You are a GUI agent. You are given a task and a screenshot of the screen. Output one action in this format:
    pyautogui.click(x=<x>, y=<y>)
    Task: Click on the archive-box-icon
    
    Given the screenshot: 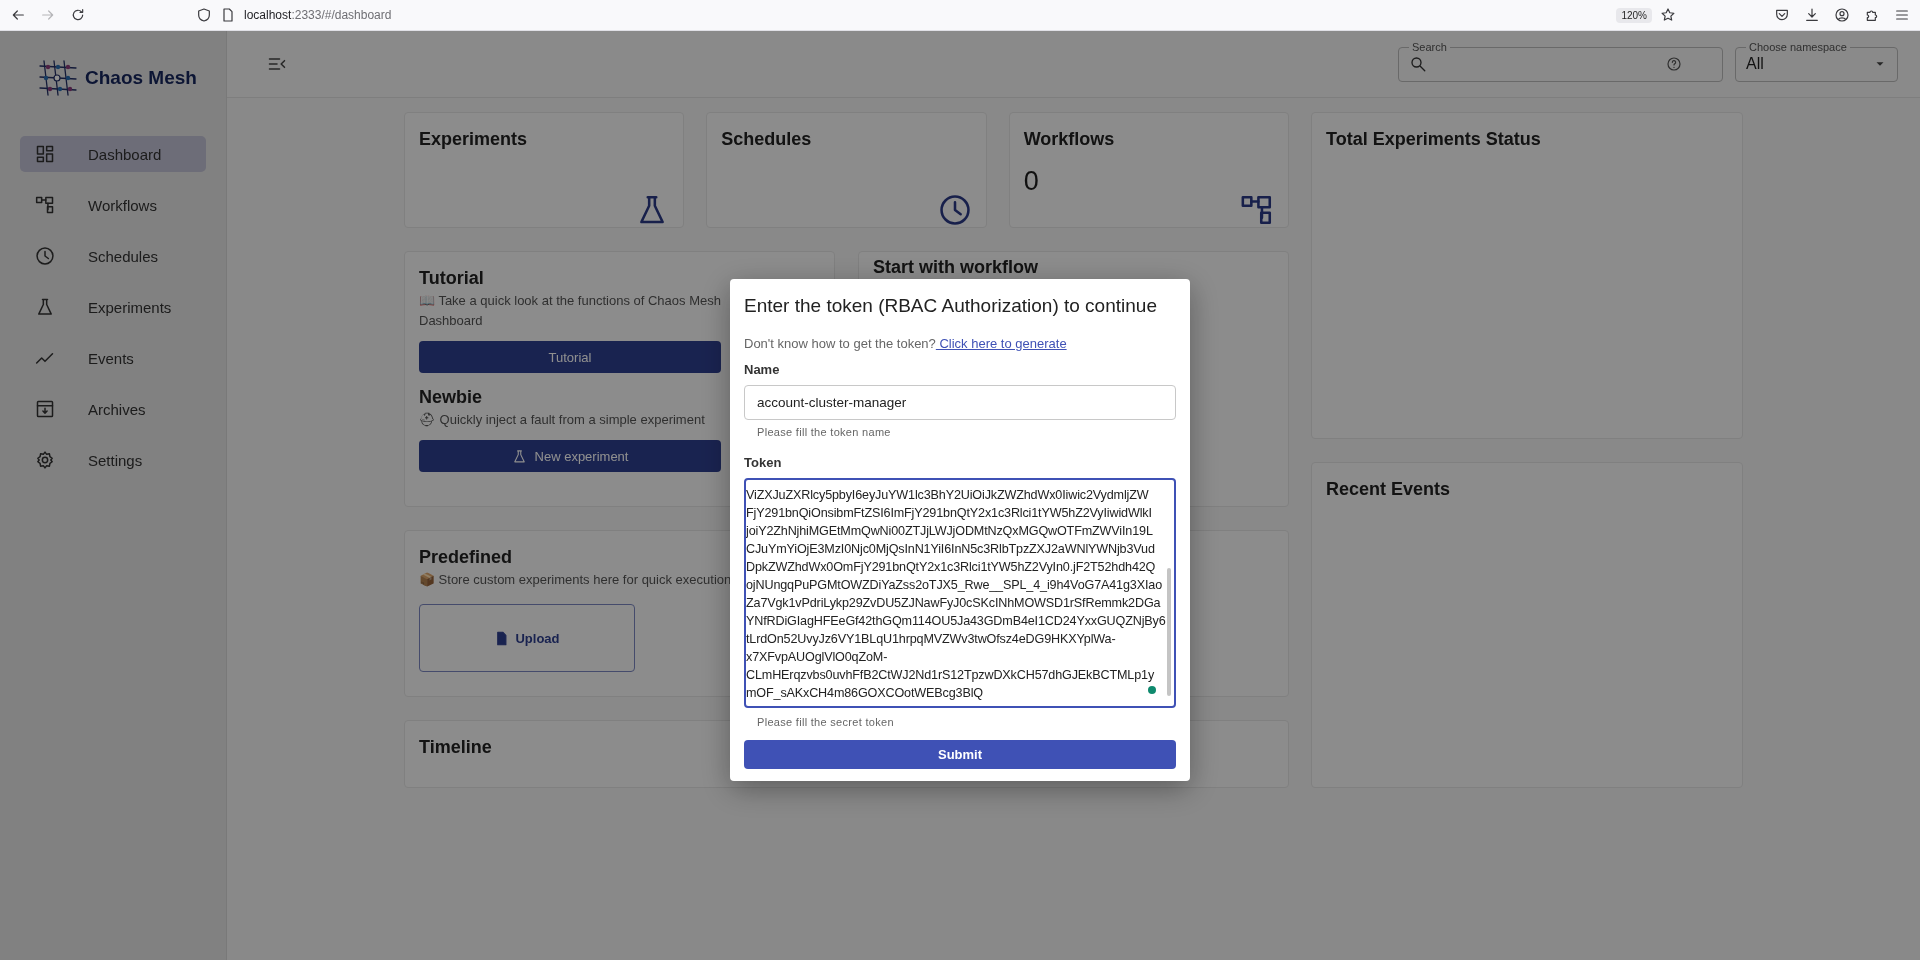 What is the action you would take?
    pyautogui.click(x=45, y=409)
    